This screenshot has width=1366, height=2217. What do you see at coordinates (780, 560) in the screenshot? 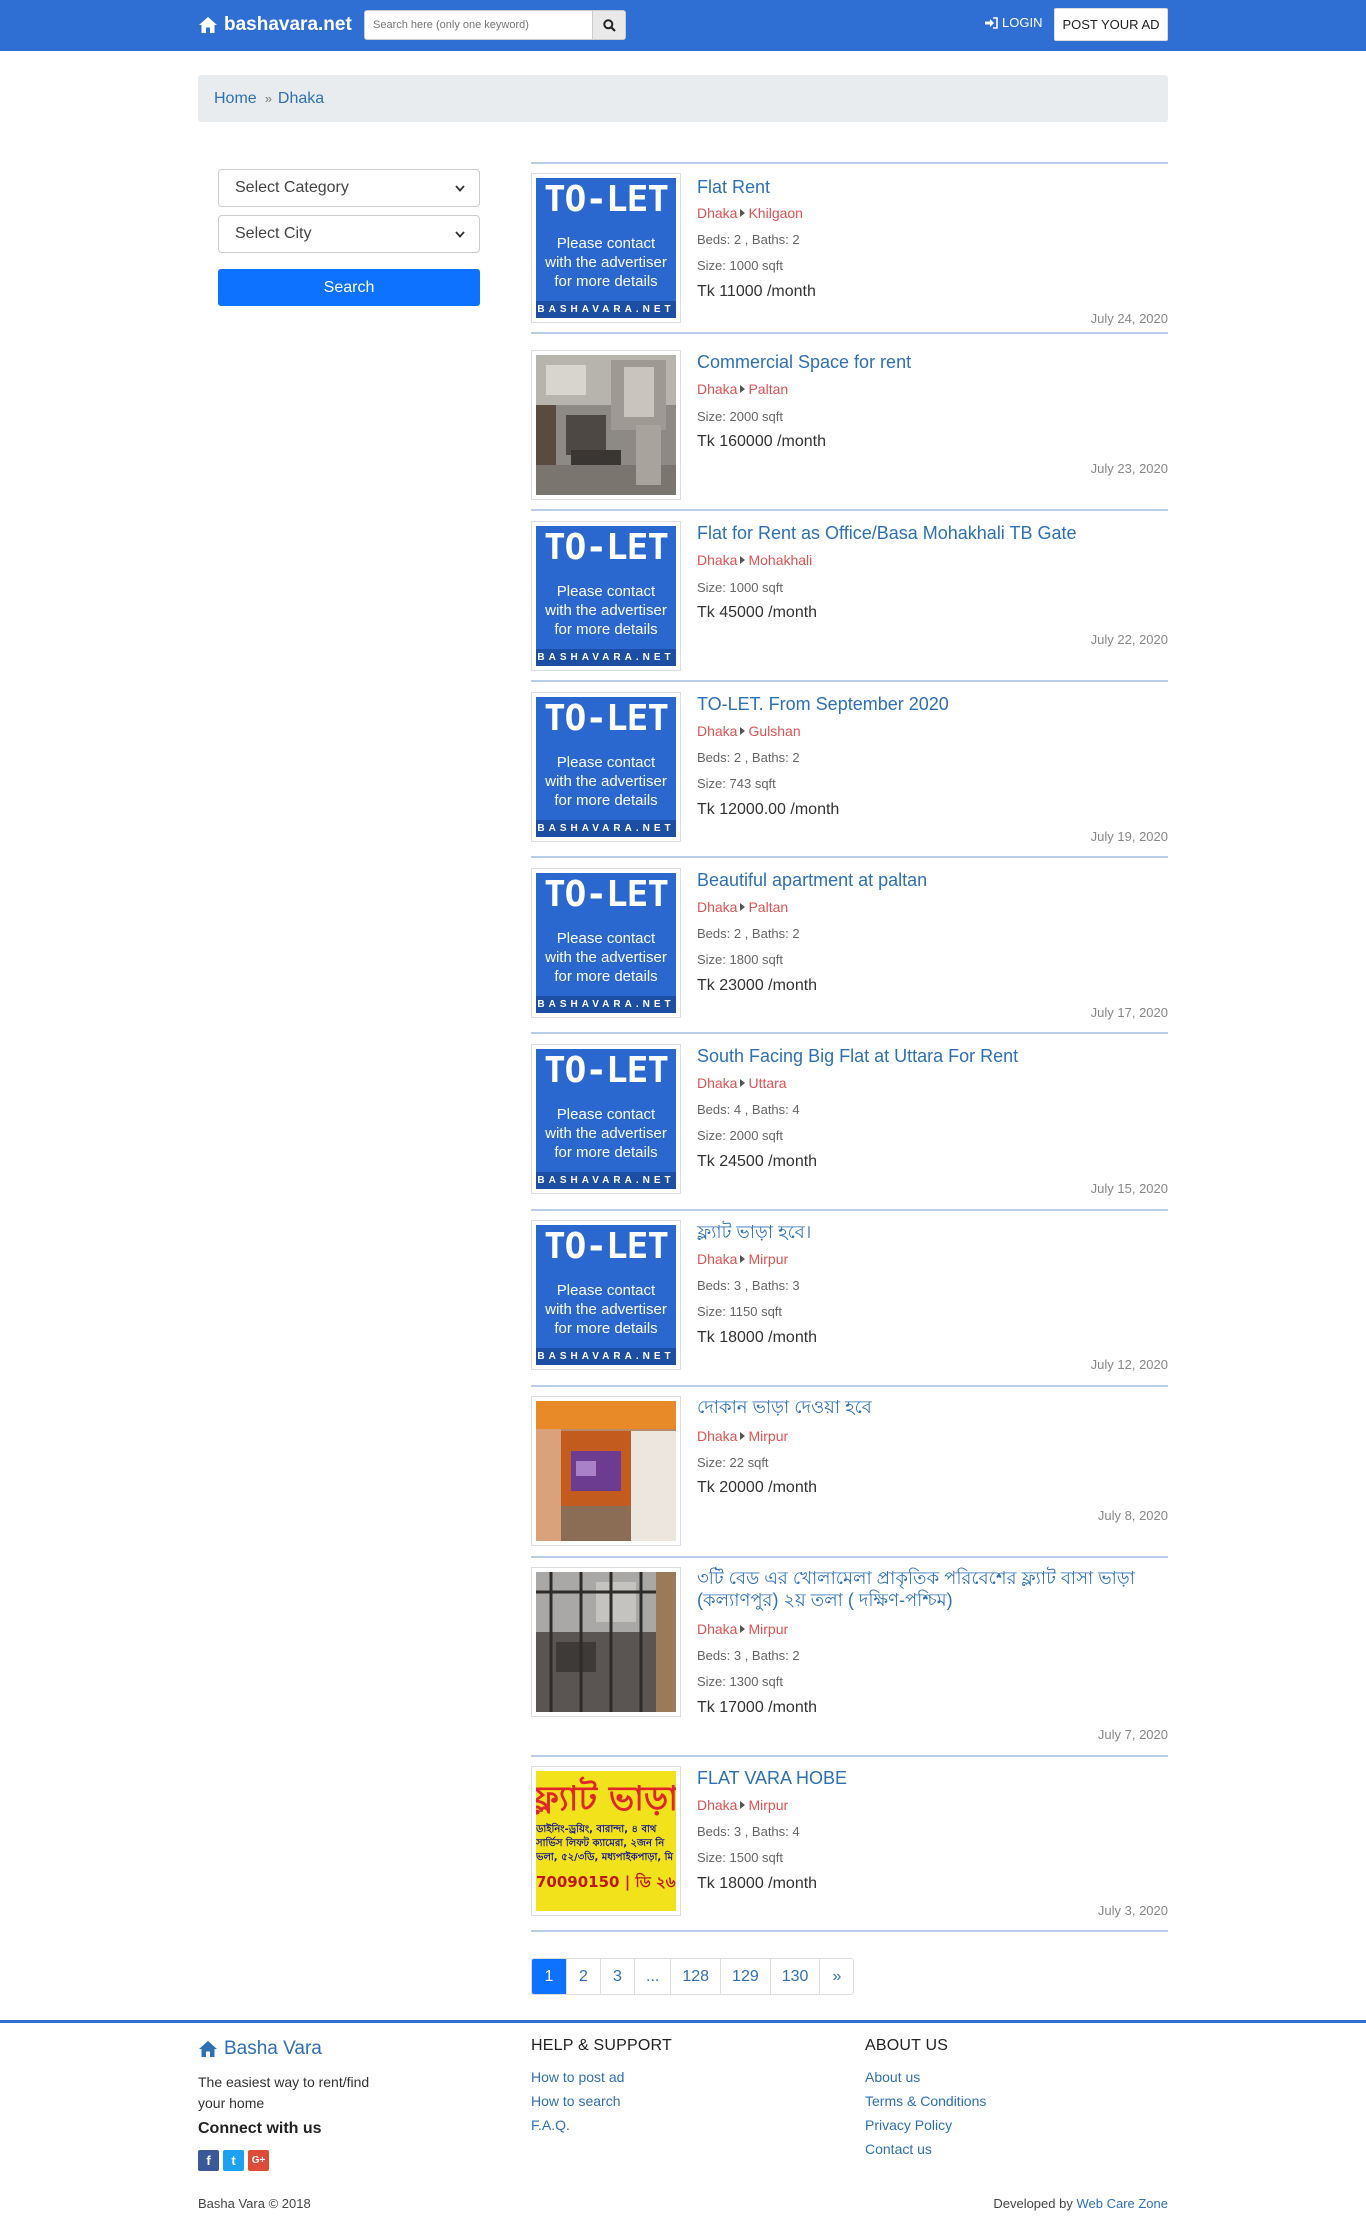
I see `listing-area: Mohakhali` at bounding box center [780, 560].